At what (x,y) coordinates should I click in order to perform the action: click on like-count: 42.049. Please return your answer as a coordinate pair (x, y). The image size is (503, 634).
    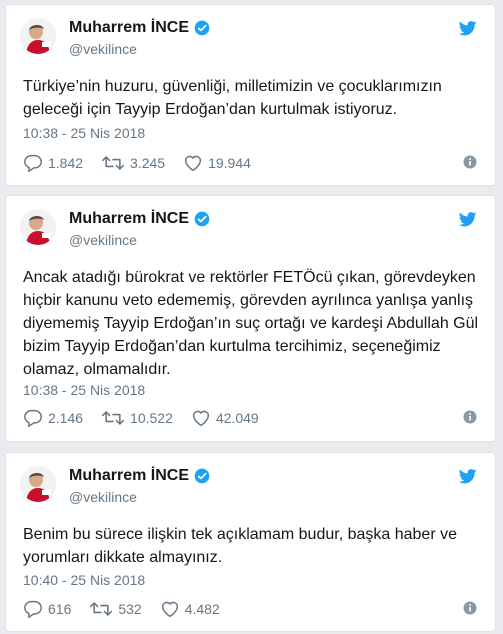
    Looking at the image, I should click on (237, 418).